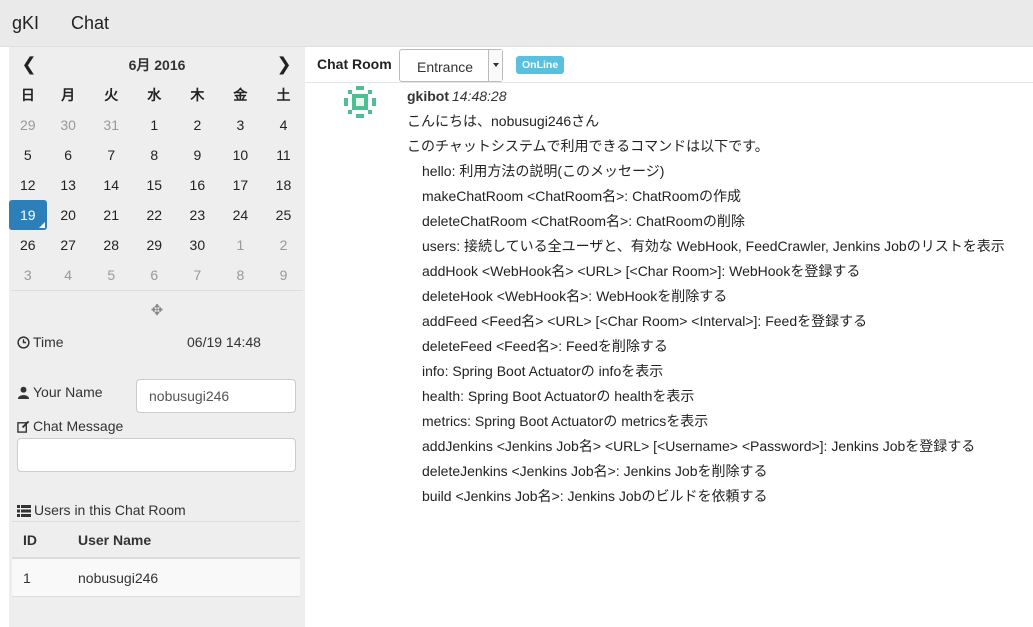  Describe the element at coordinates (115, 540) in the screenshot. I see `column-header-user-name: User Name` at that location.